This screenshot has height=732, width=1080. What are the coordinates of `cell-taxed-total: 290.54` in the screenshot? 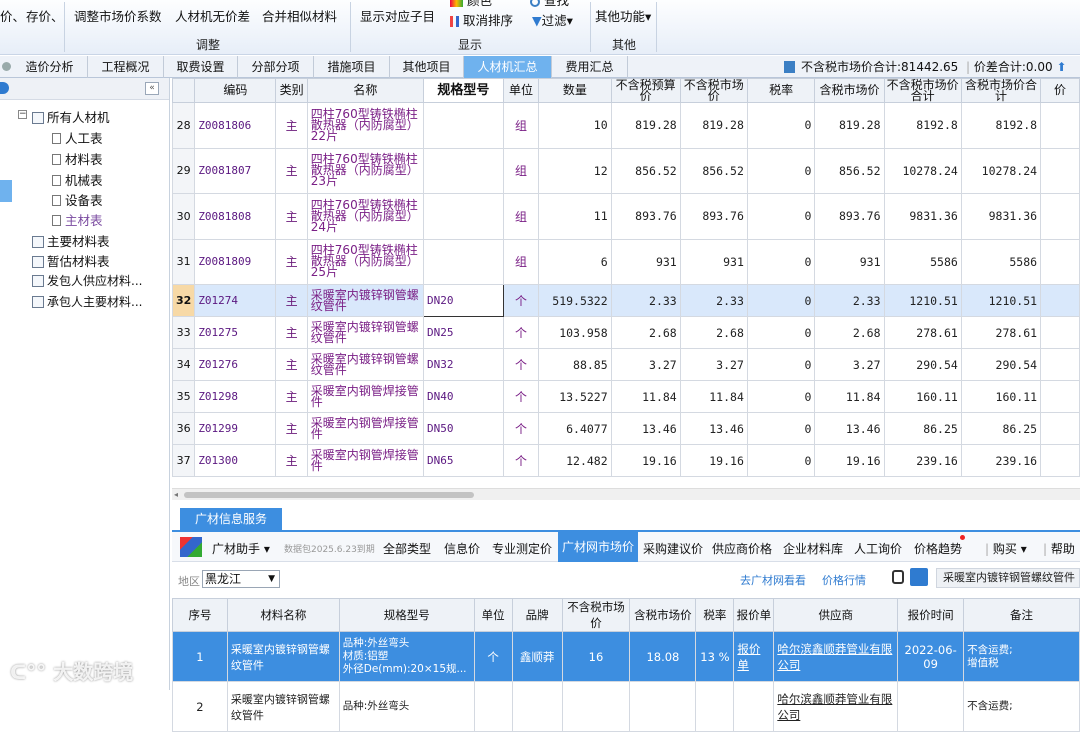 It's located at (1001, 364).